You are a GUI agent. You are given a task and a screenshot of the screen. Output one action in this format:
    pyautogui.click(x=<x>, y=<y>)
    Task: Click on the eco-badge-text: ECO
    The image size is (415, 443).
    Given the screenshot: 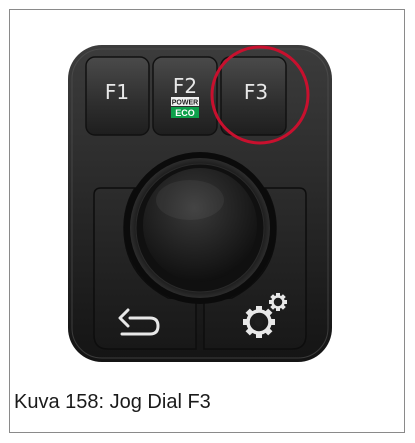 What is the action you would take?
    pyautogui.click(x=185, y=113)
    